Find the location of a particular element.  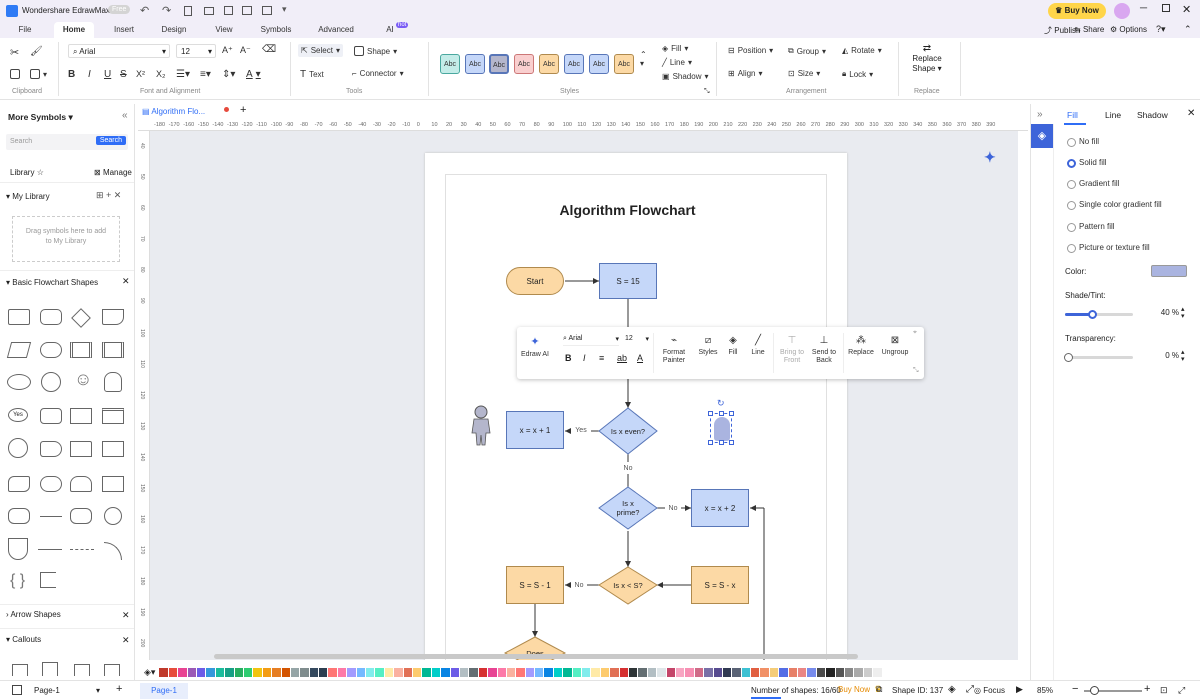

rounded-process-shape is located at coordinates (51, 317).